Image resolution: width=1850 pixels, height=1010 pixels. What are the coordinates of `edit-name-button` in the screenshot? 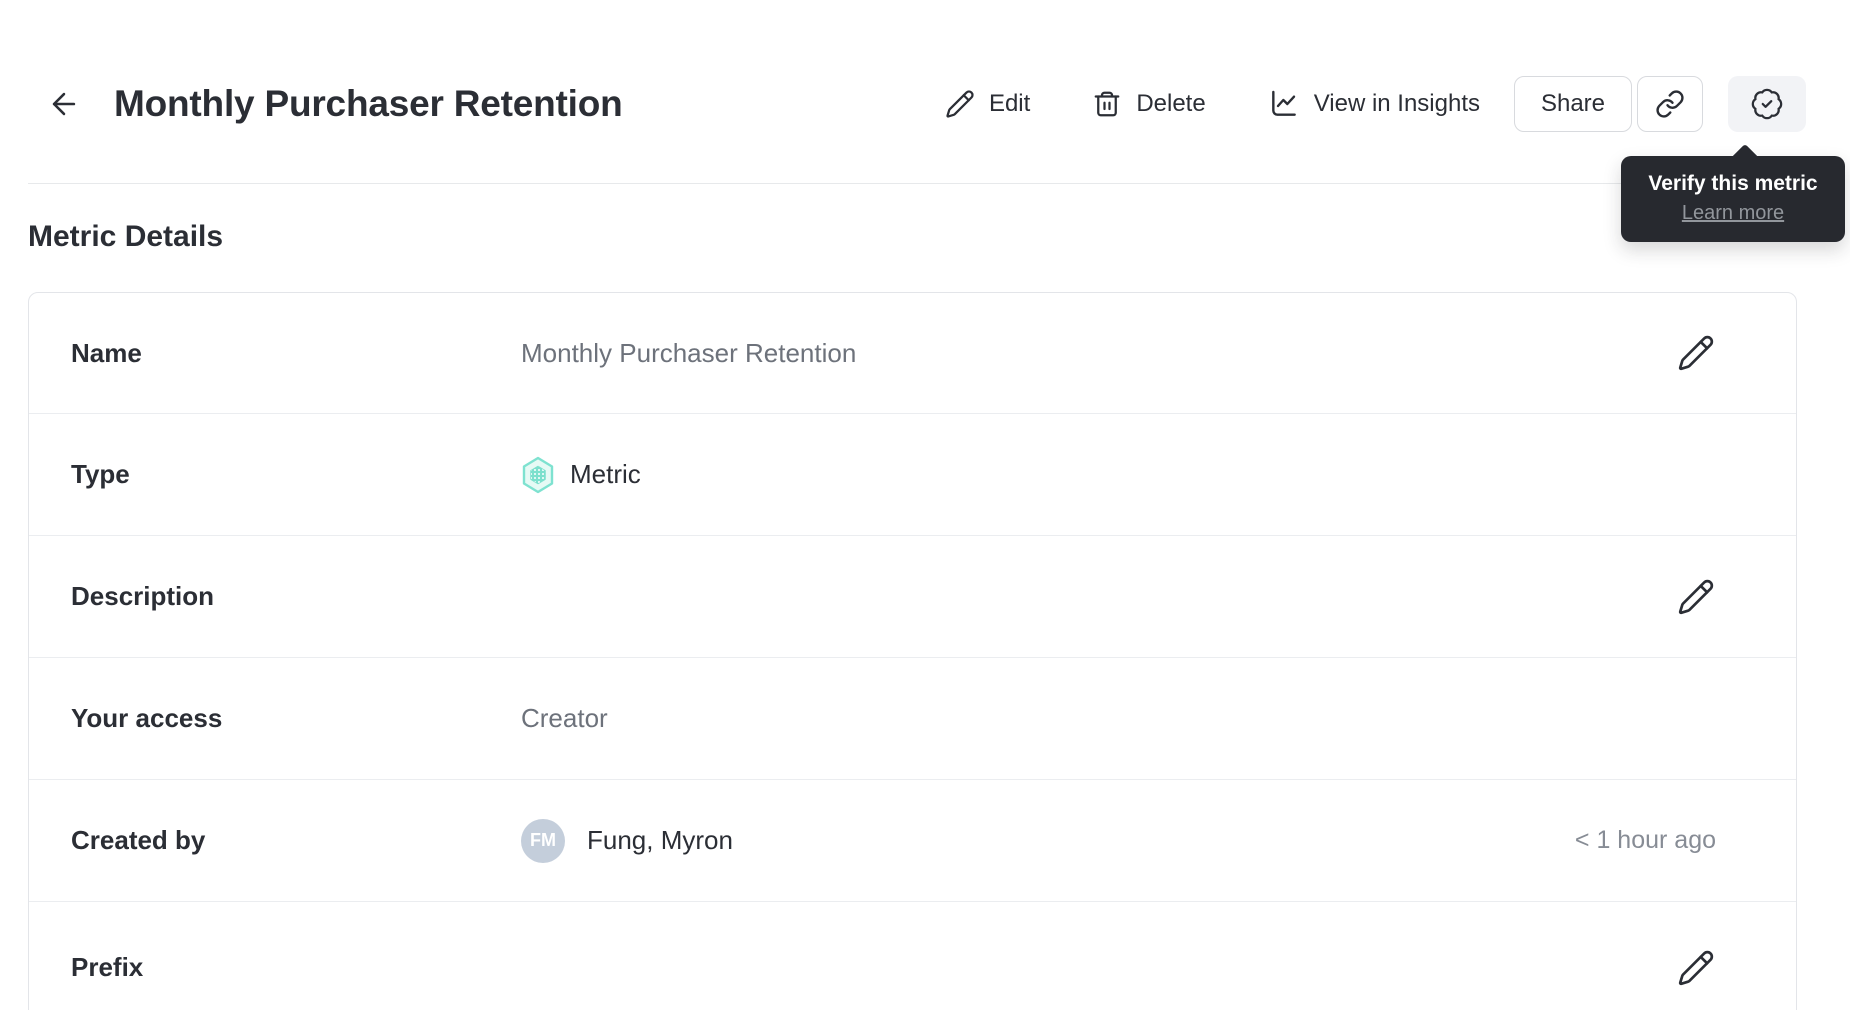 It's located at (1696, 353).